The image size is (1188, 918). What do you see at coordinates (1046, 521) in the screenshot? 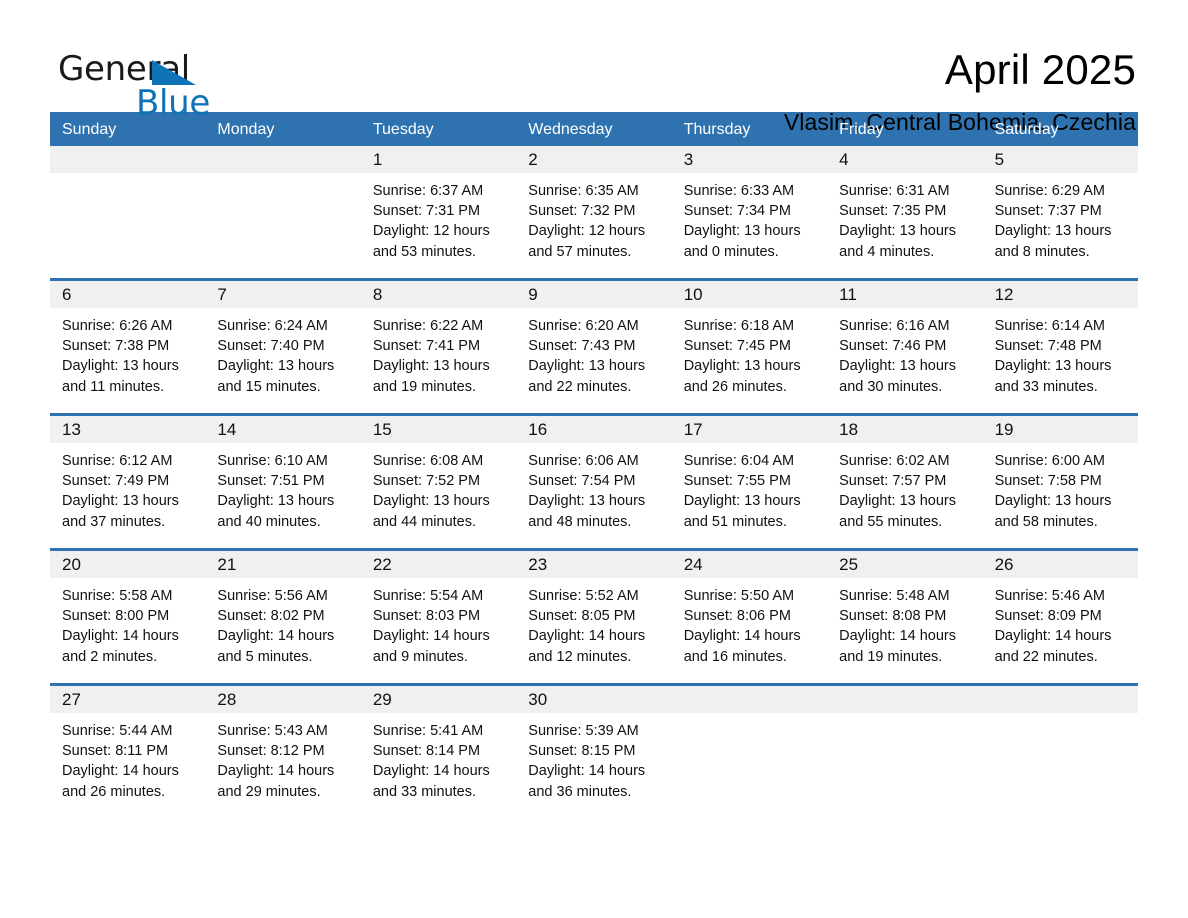
I see `daylight-line2-text: and 58 minutes.` at bounding box center [1046, 521].